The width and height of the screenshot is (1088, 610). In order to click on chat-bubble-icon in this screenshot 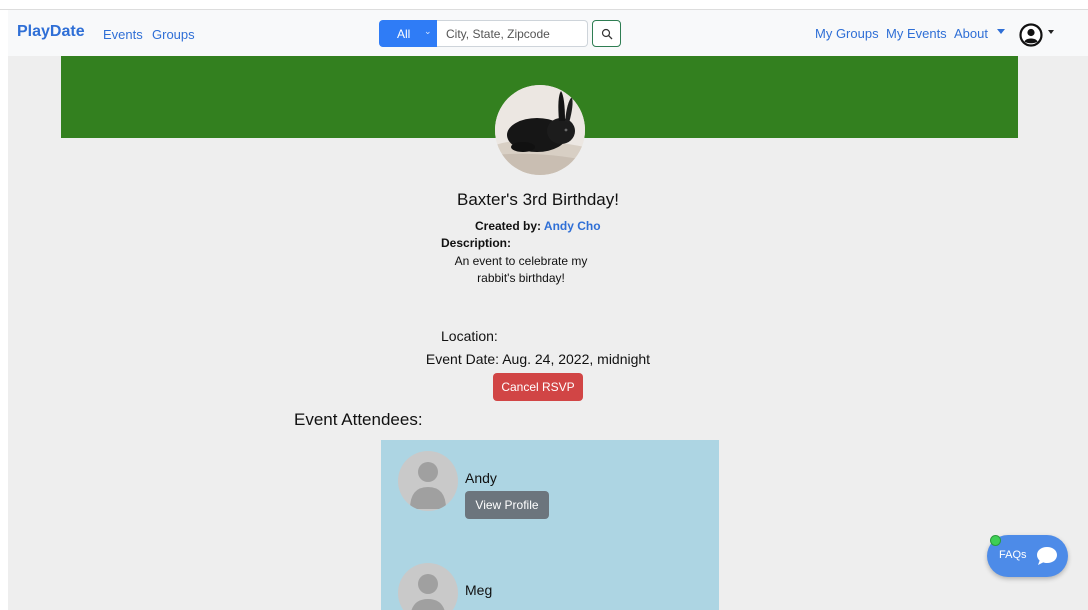, I will do `click(1047, 556)`.